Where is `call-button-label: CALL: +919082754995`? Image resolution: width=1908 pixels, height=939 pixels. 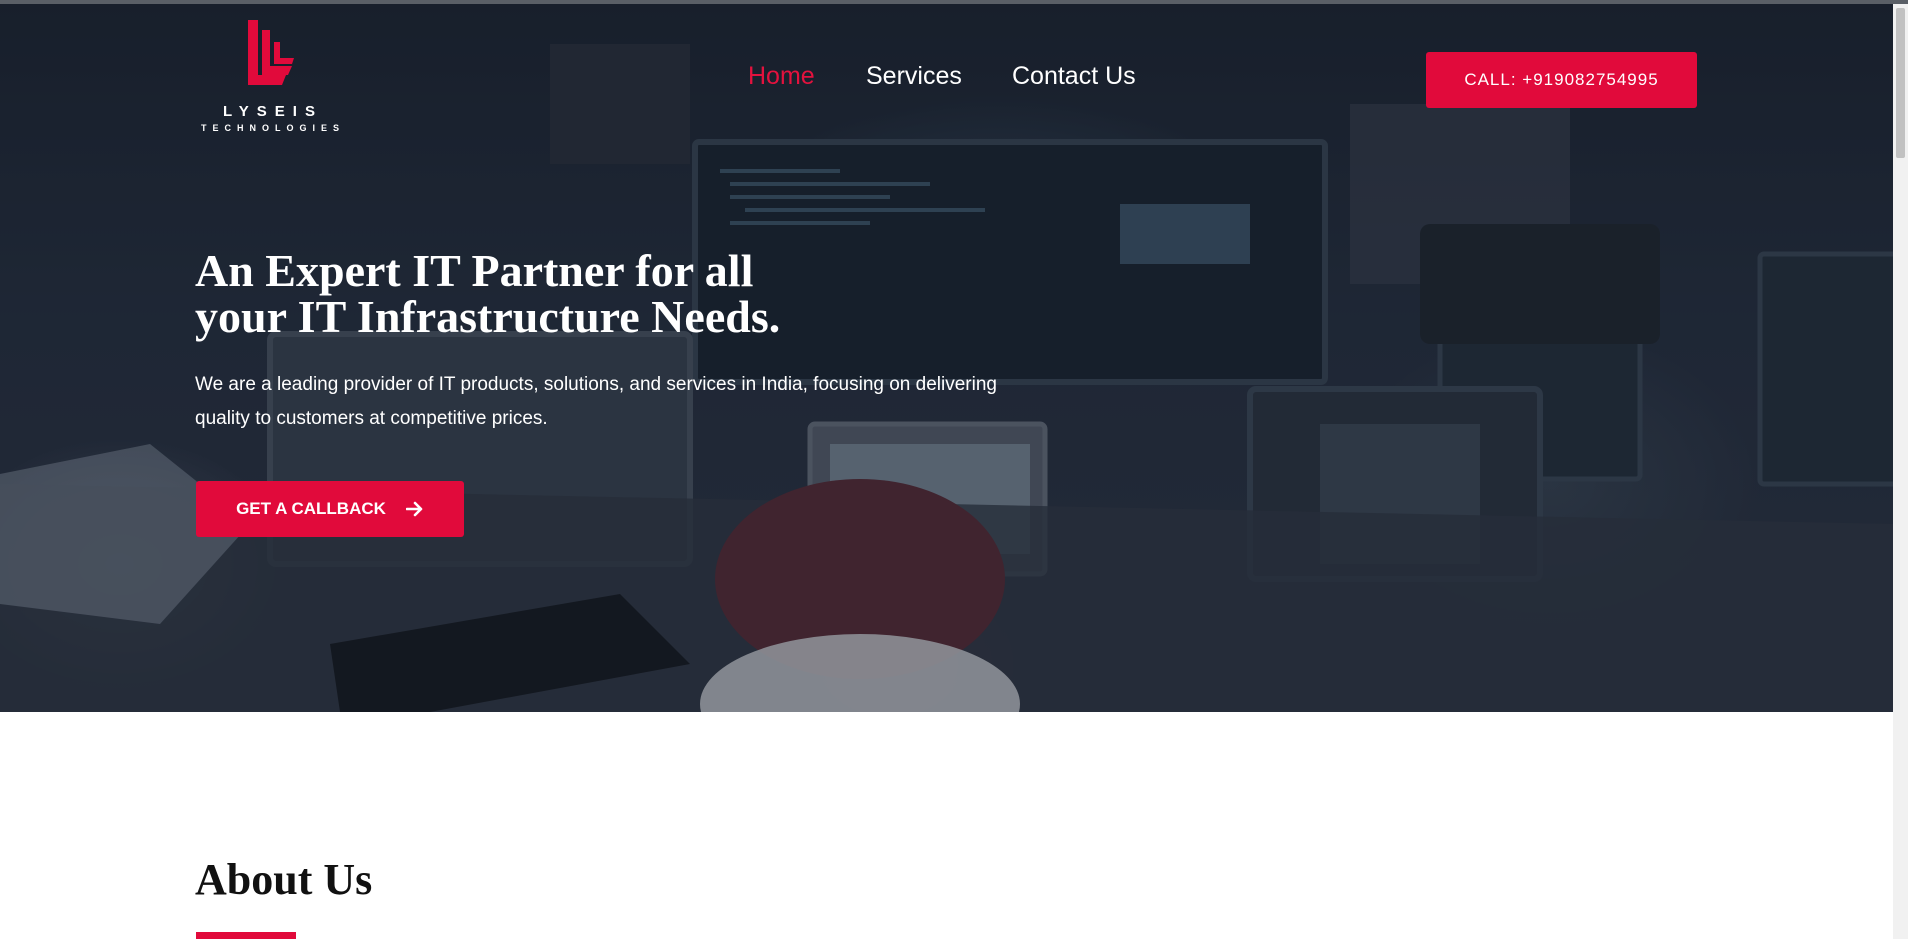 call-button-label: CALL: +919082754995 is located at coordinates (1561, 79).